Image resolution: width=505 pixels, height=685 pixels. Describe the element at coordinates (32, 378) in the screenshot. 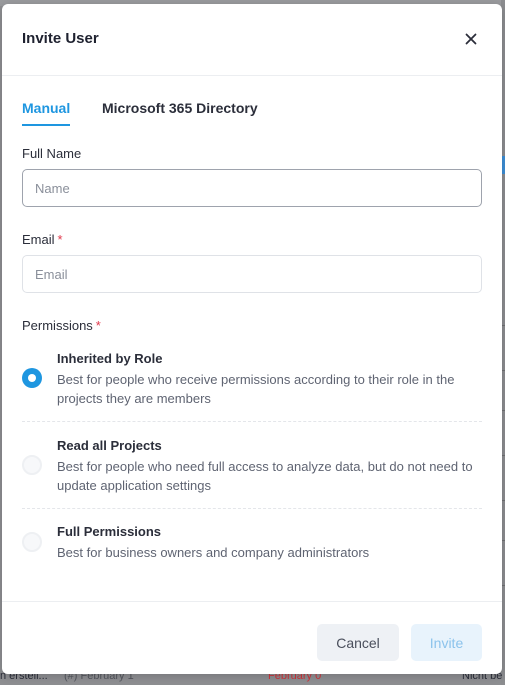

I see `radio-selected` at that location.